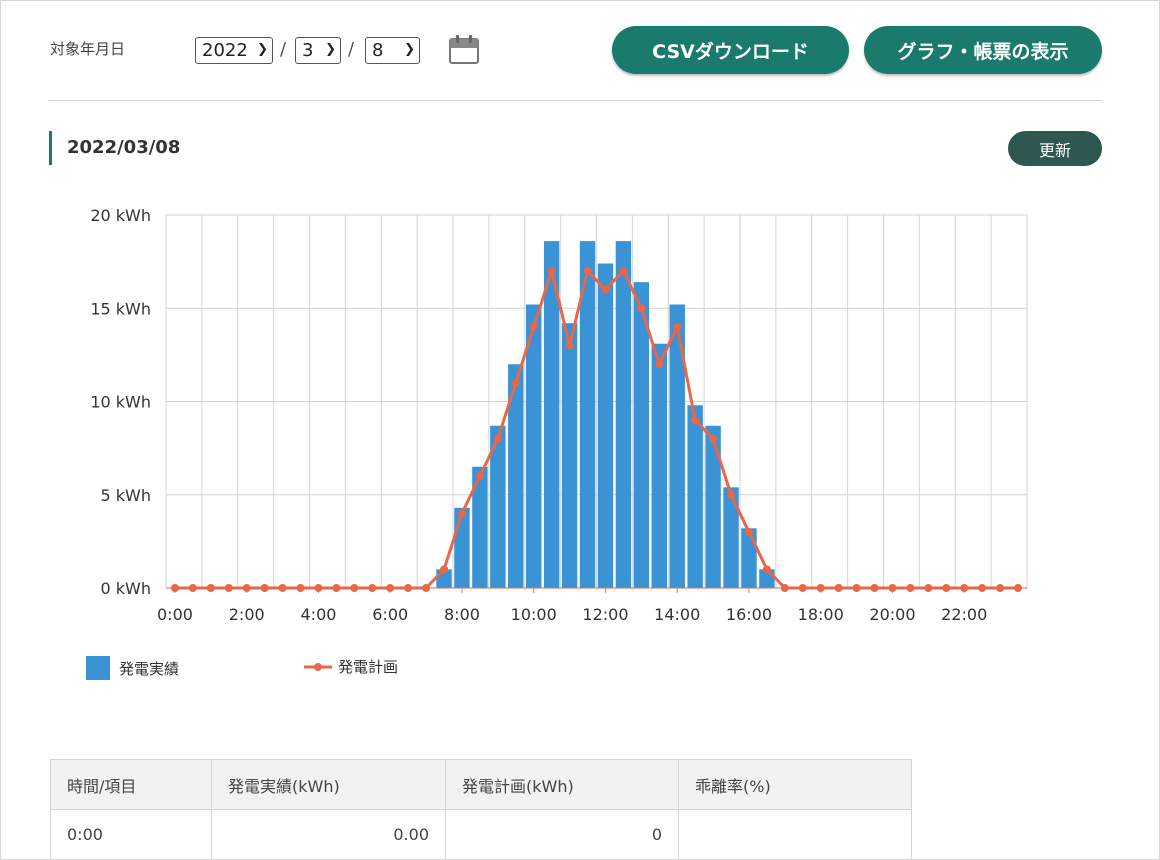  I want to click on csv-download-button: CSVダウンロード, so click(730, 50).